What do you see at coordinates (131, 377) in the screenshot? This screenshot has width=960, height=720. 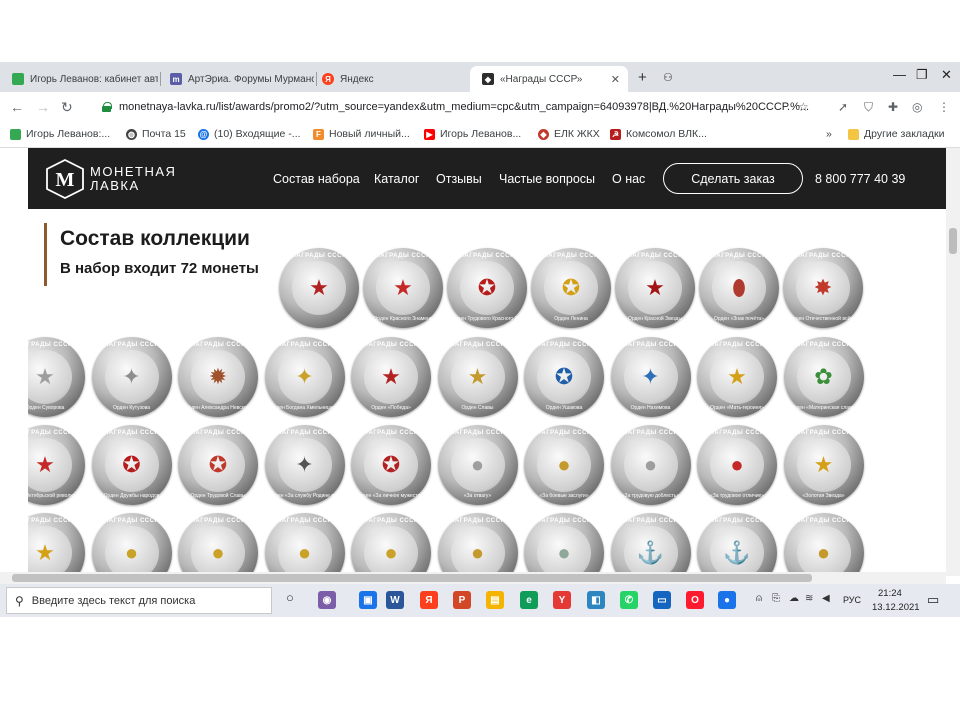 I see `coin-item: НАГРАДЫ СССР ✦ Орден Кутузова` at bounding box center [131, 377].